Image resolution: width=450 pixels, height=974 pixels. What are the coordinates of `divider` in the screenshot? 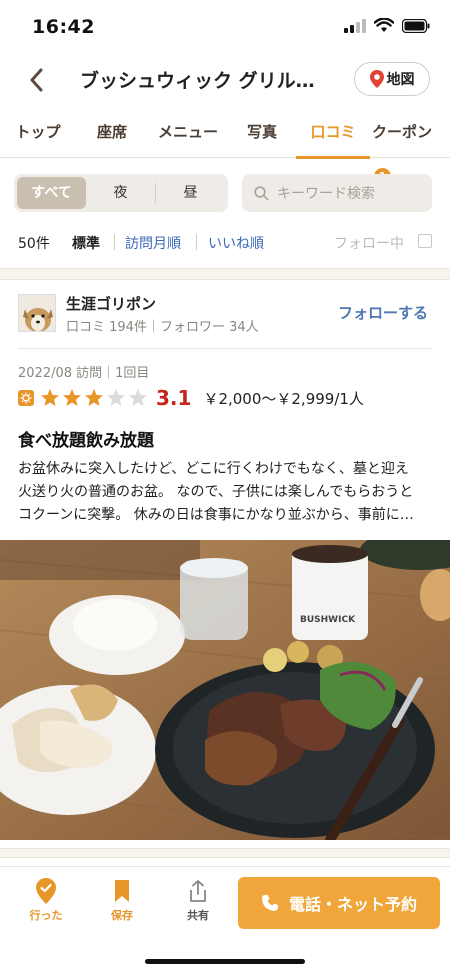 It's located at (225, 348).